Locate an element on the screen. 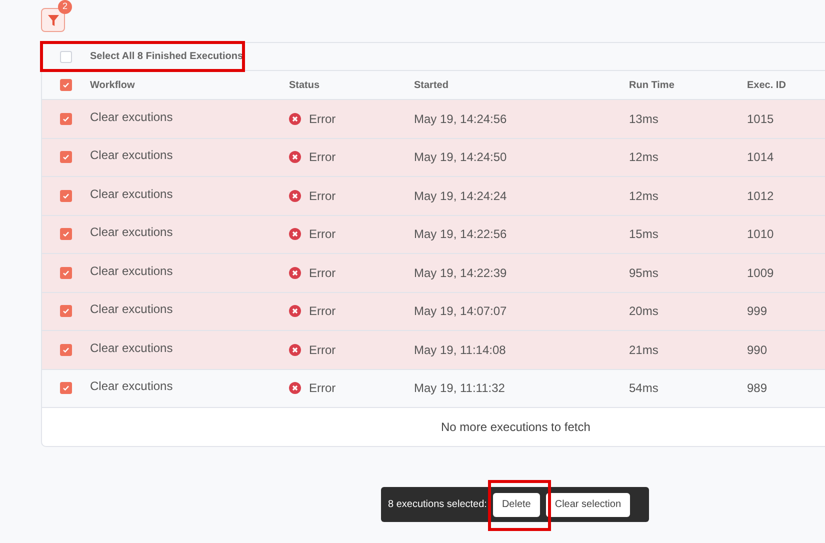 The image size is (825, 543). column-header: Run Time is located at coordinates (652, 85).